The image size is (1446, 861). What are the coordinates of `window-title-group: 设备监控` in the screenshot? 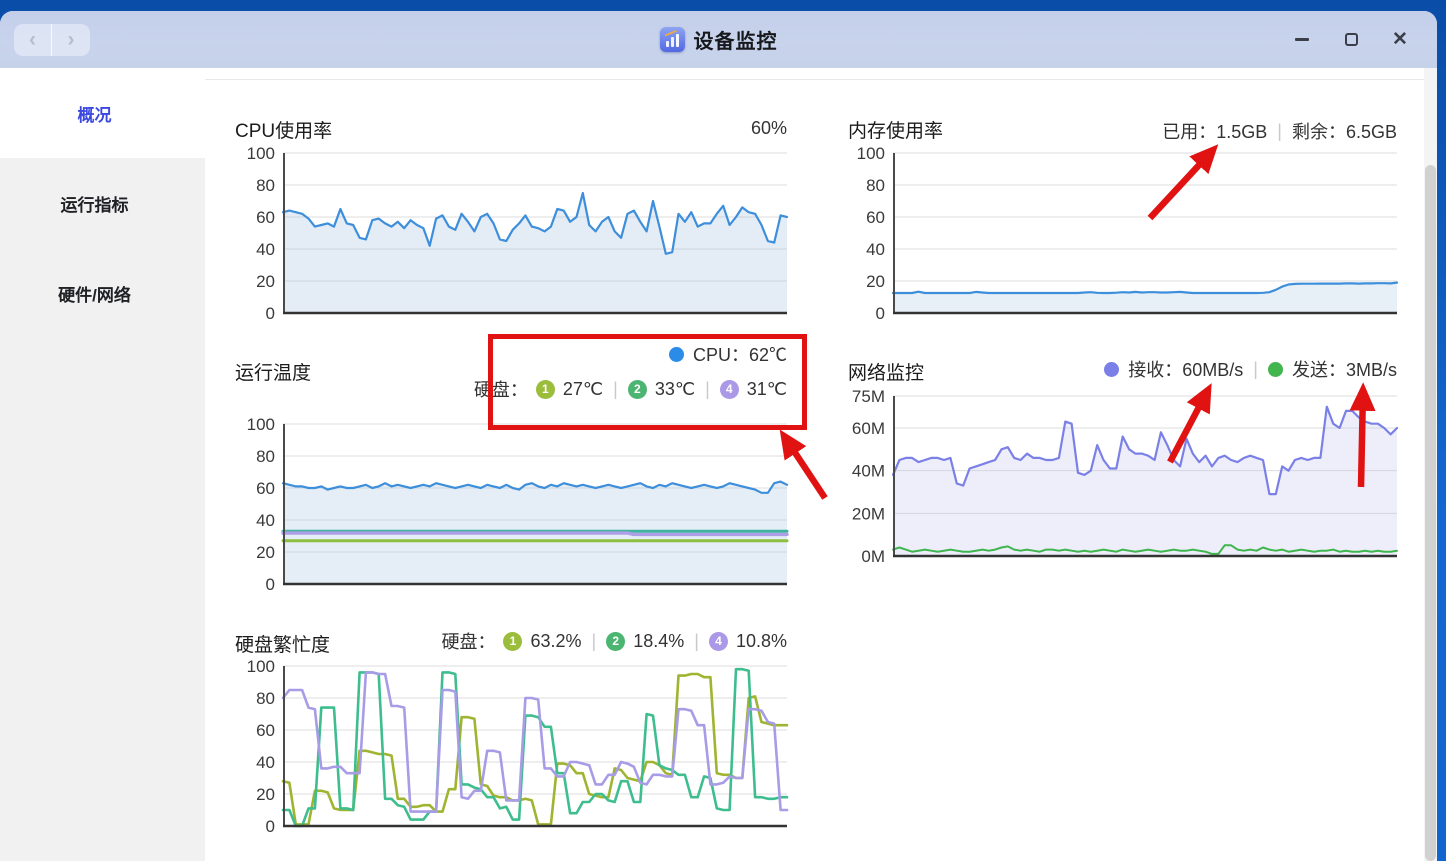 It's located at (718, 39).